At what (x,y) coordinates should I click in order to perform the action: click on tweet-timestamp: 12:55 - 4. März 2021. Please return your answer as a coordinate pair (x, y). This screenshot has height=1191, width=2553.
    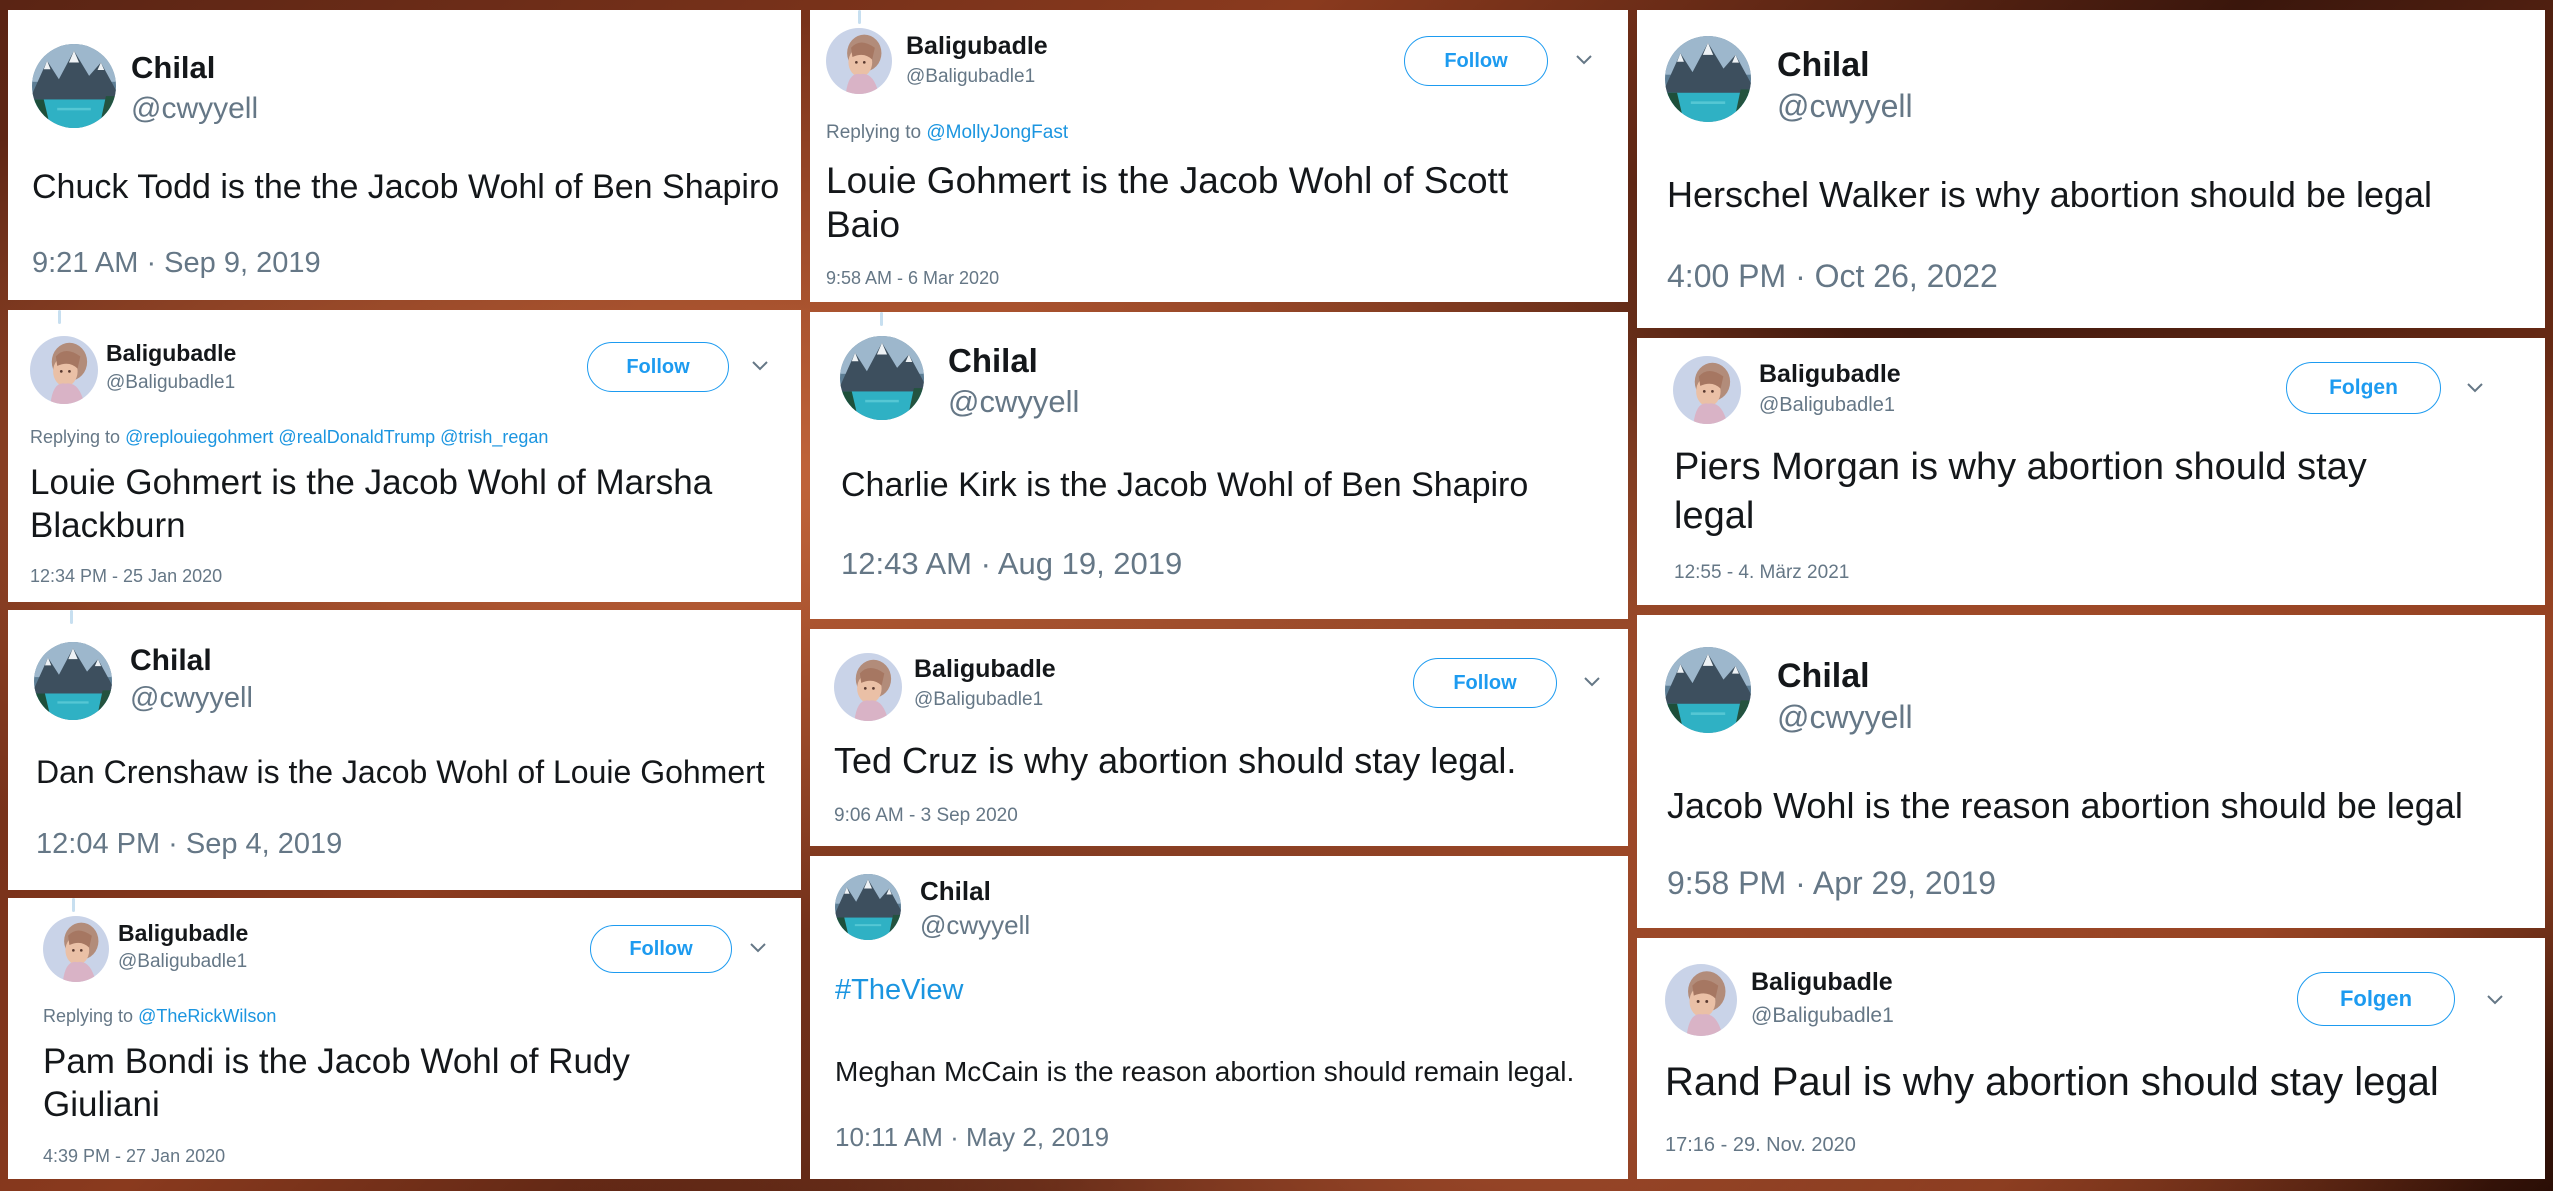
    Looking at the image, I should click on (1761, 573).